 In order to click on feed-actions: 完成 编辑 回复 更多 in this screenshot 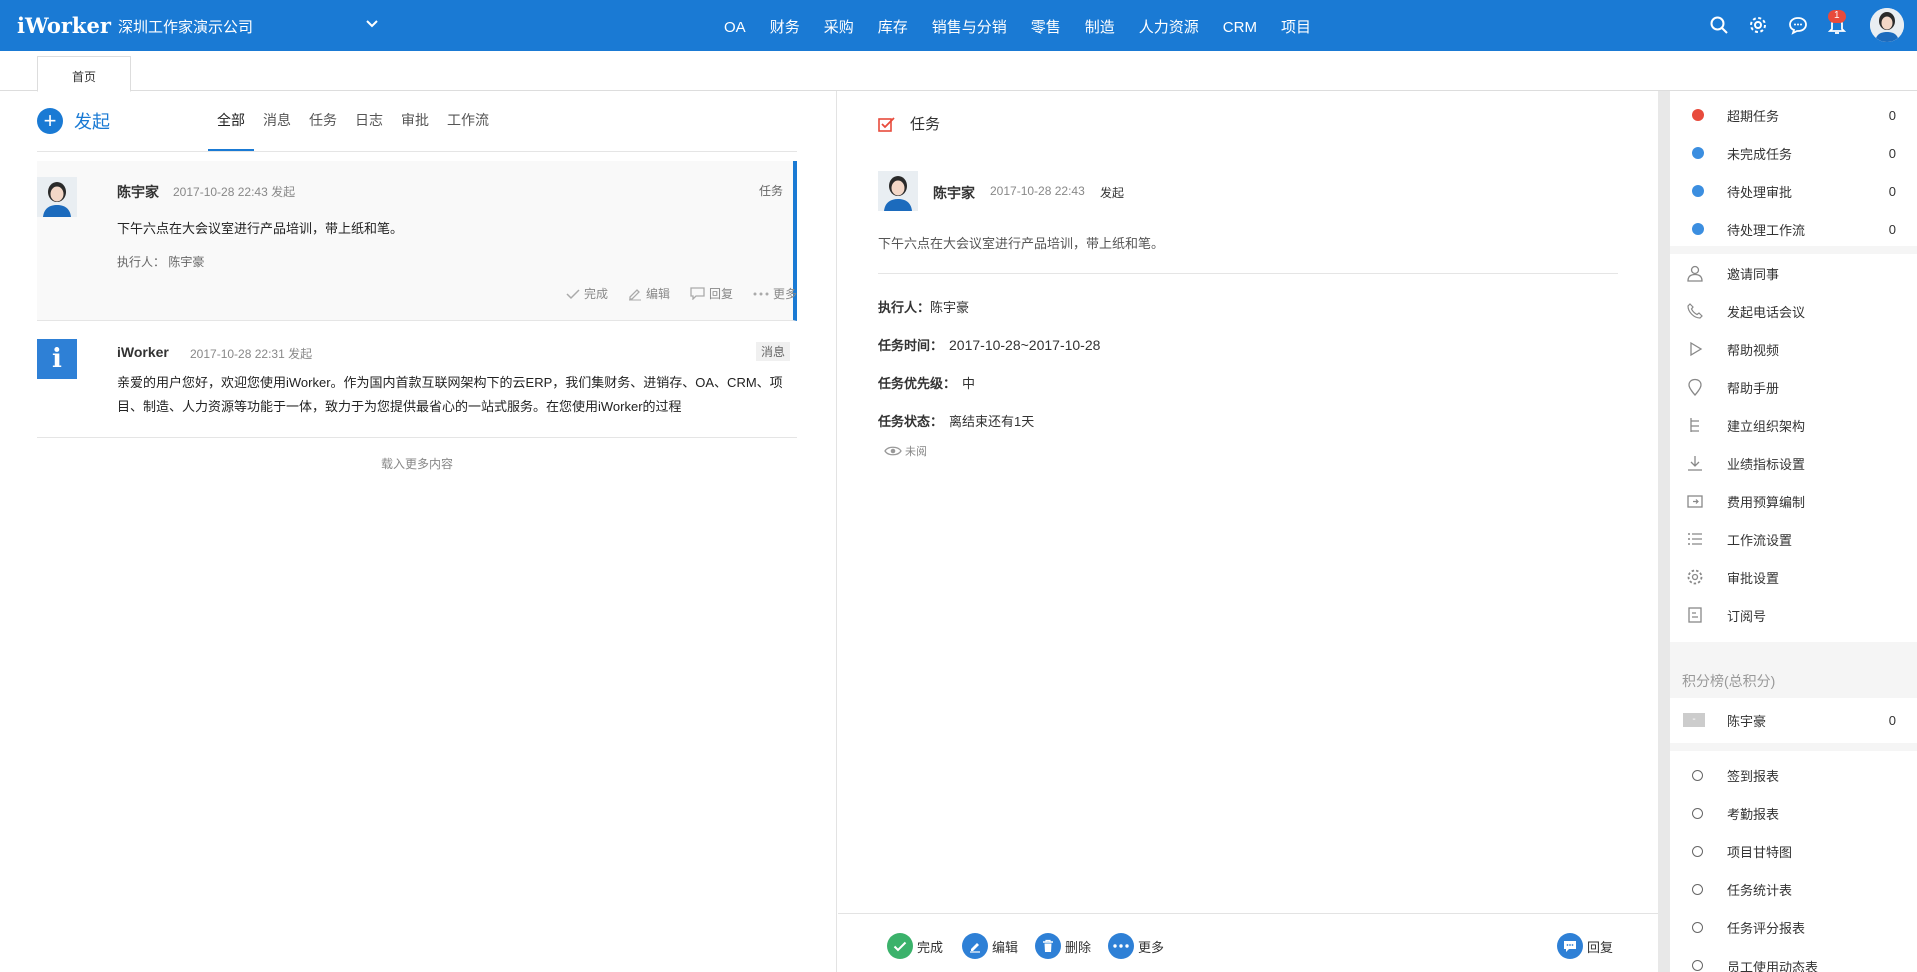, I will do `click(671, 293)`.